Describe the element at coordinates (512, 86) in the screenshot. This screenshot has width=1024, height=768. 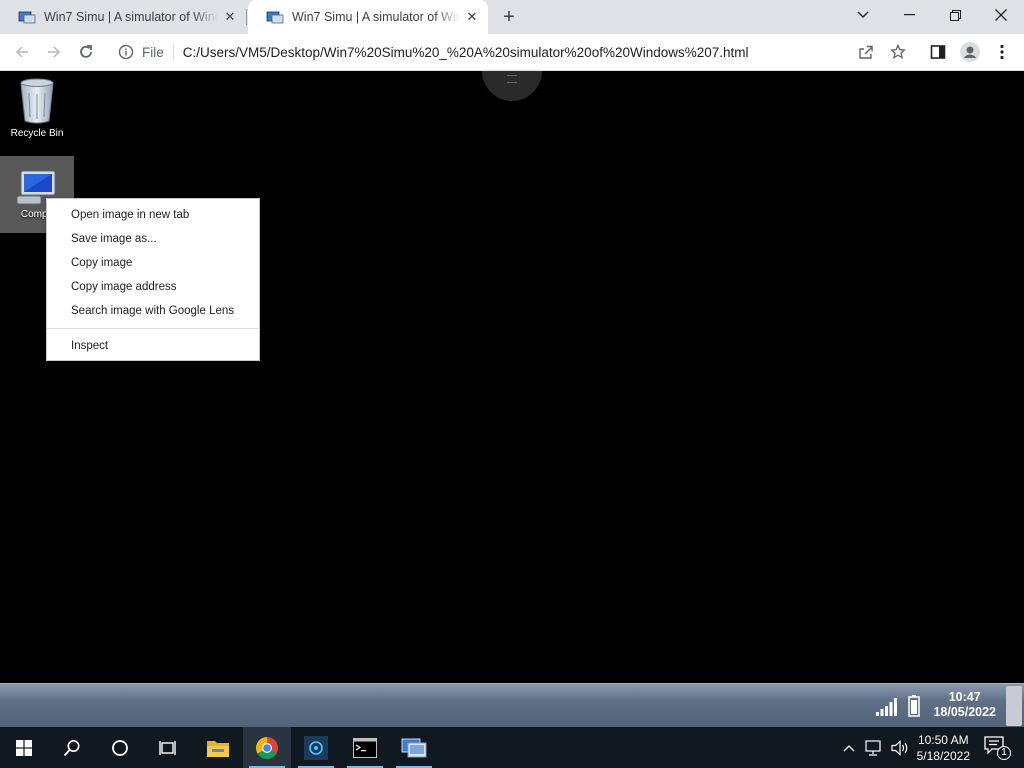
I see `top-pull-handle` at that location.